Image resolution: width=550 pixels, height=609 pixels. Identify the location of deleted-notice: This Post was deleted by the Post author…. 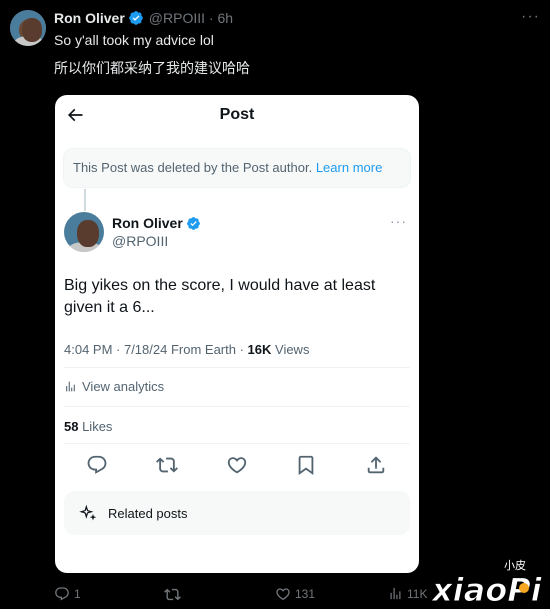
(237, 168).